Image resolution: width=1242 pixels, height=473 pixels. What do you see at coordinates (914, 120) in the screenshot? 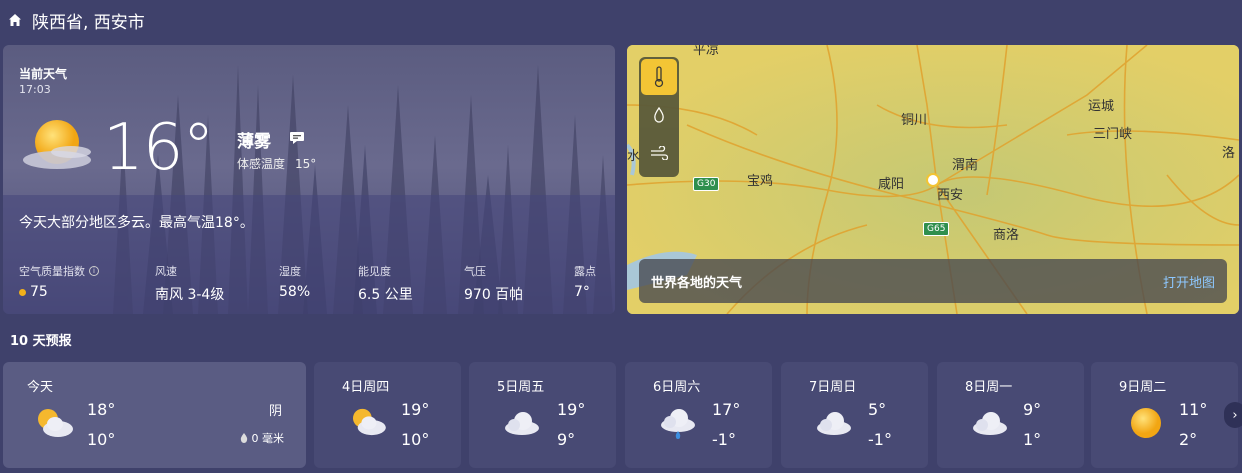
I see `map-city-label: 铜川` at bounding box center [914, 120].